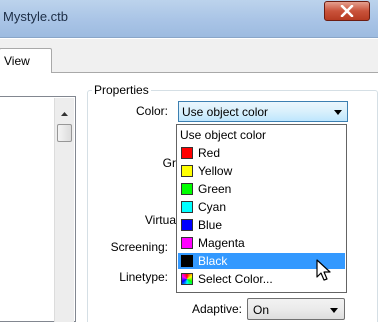 This screenshot has height=322, width=378. What do you see at coordinates (225, 112) in the screenshot?
I see `color-select-value: Use object color` at bounding box center [225, 112].